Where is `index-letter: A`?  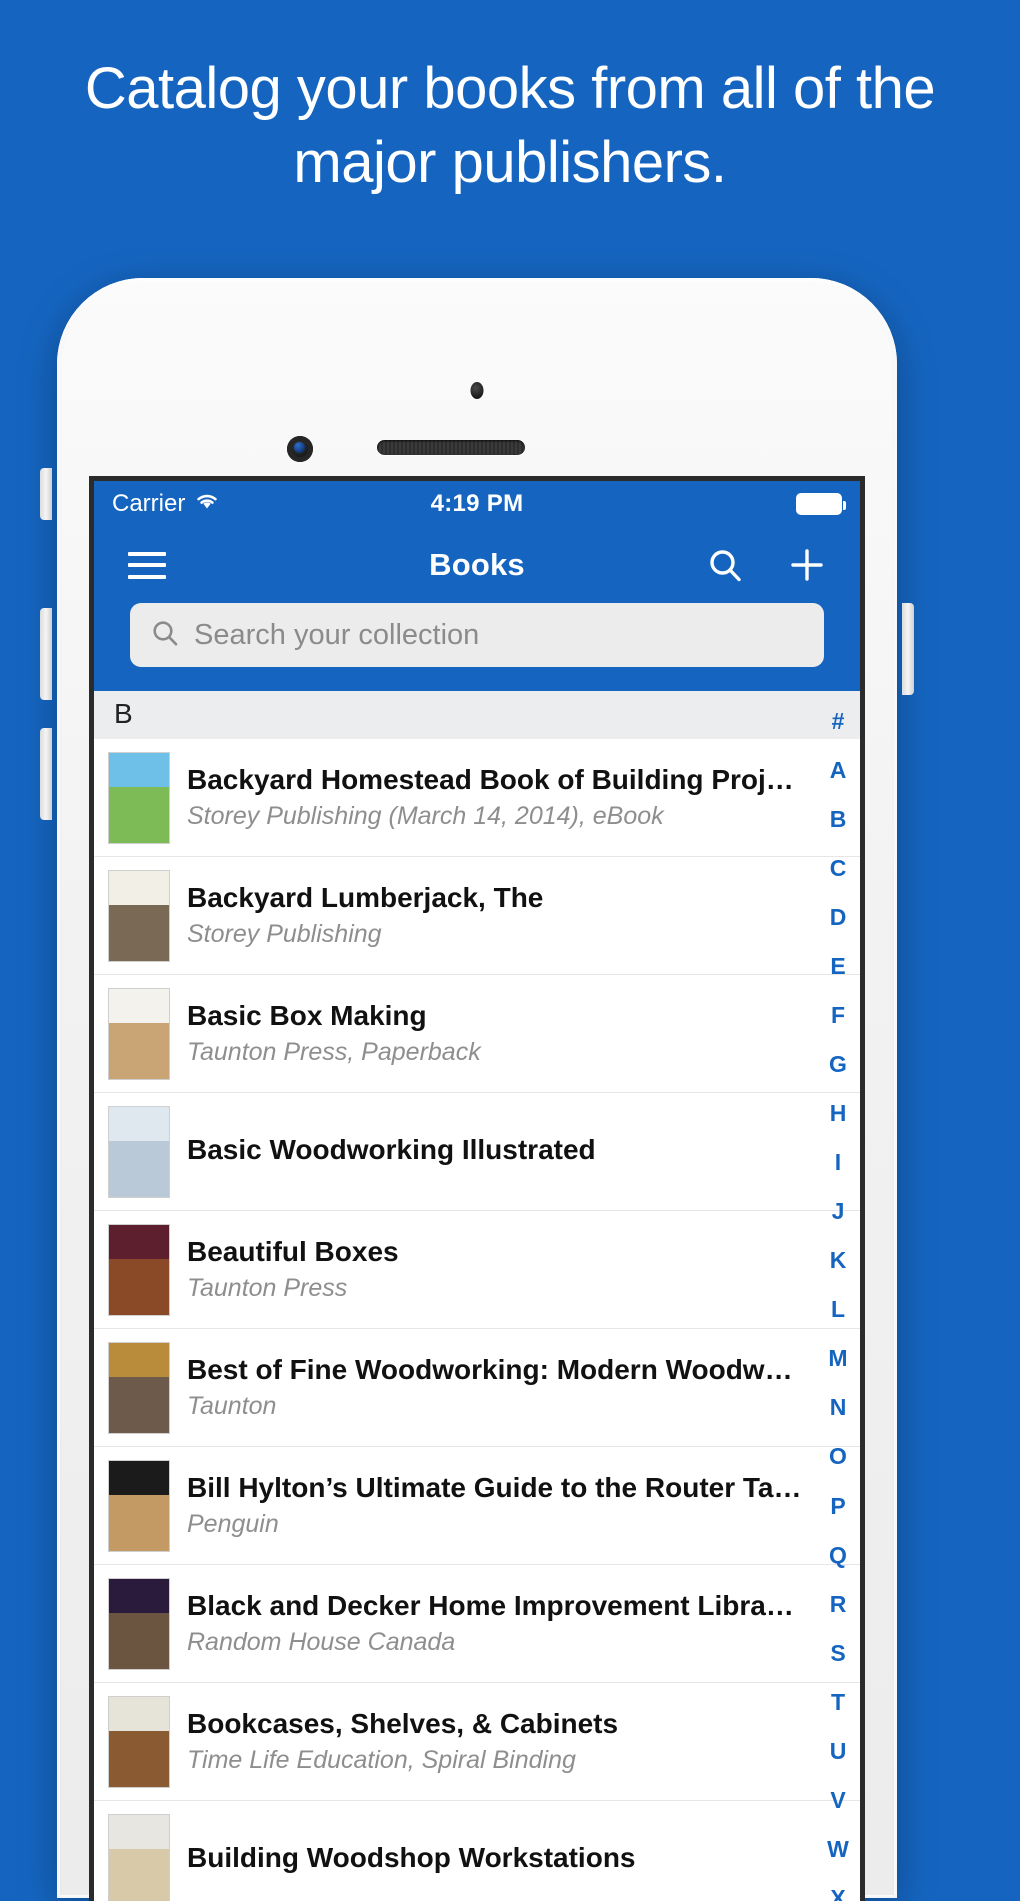
index-letter: A is located at coordinates (838, 770).